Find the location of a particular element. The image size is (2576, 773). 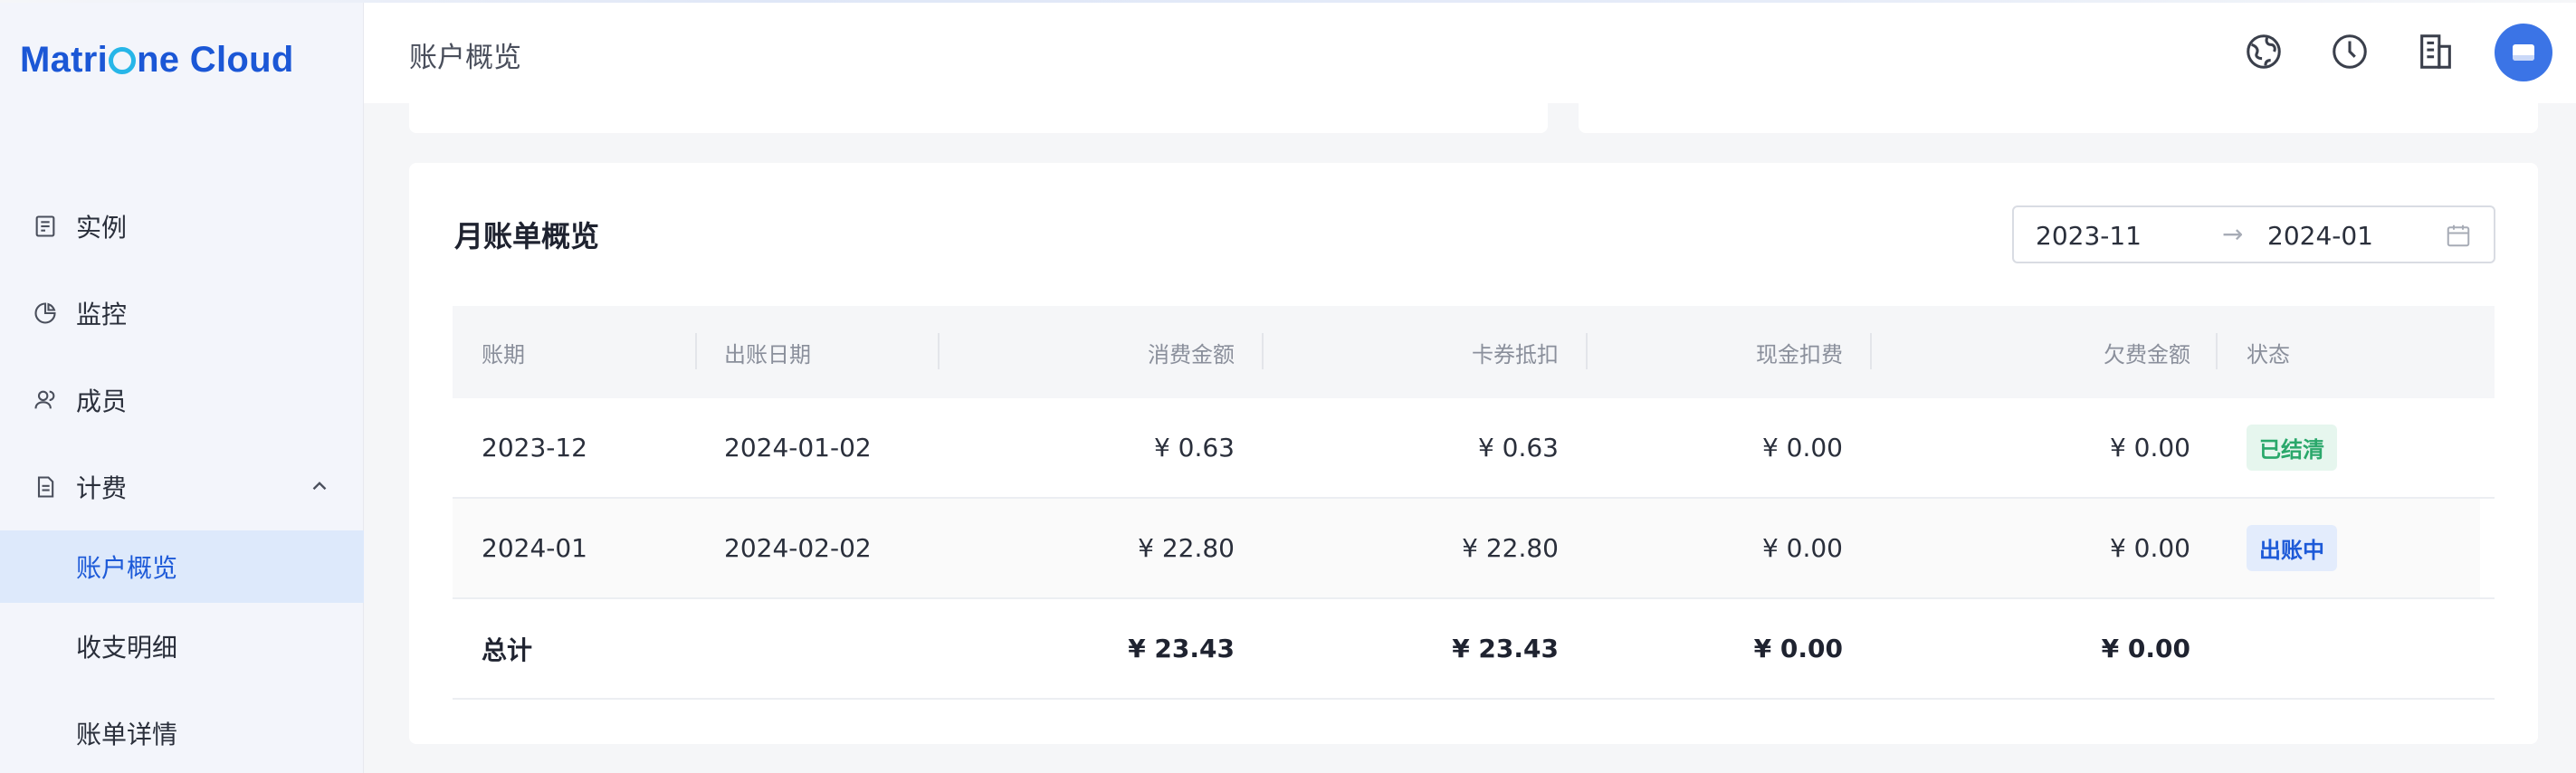

col-header-period: 账期 is located at coordinates (504, 354).